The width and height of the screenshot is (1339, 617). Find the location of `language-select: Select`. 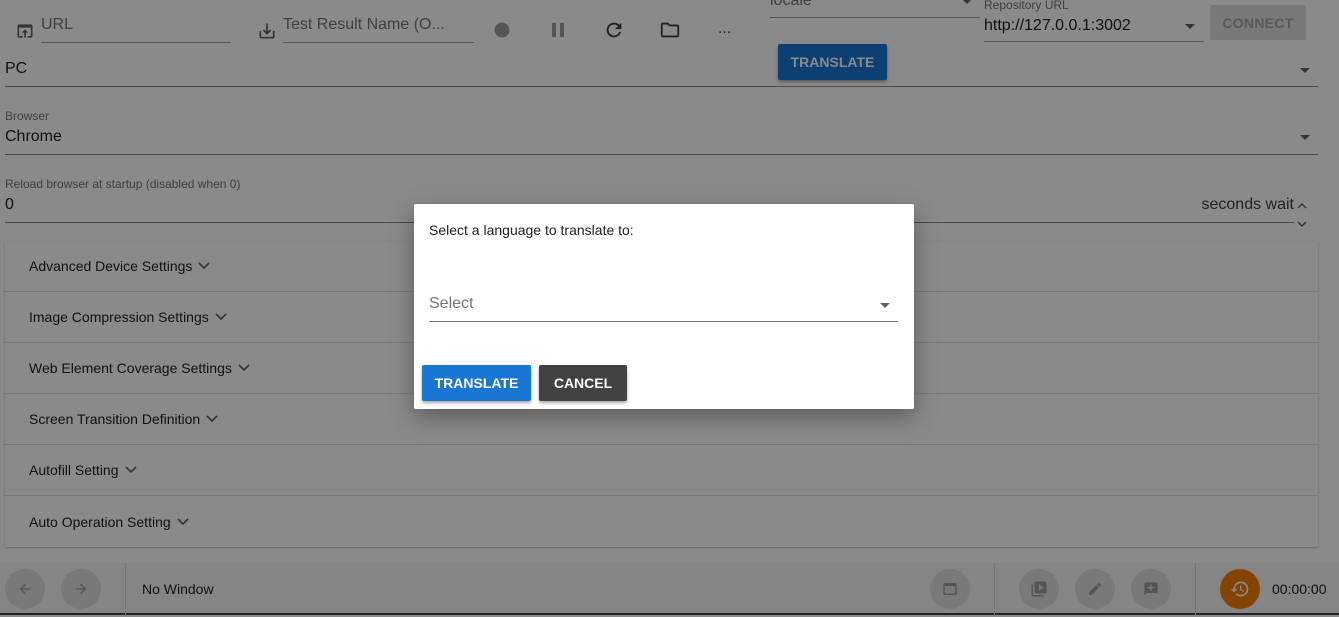

language-select: Select is located at coordinates (663, 307).